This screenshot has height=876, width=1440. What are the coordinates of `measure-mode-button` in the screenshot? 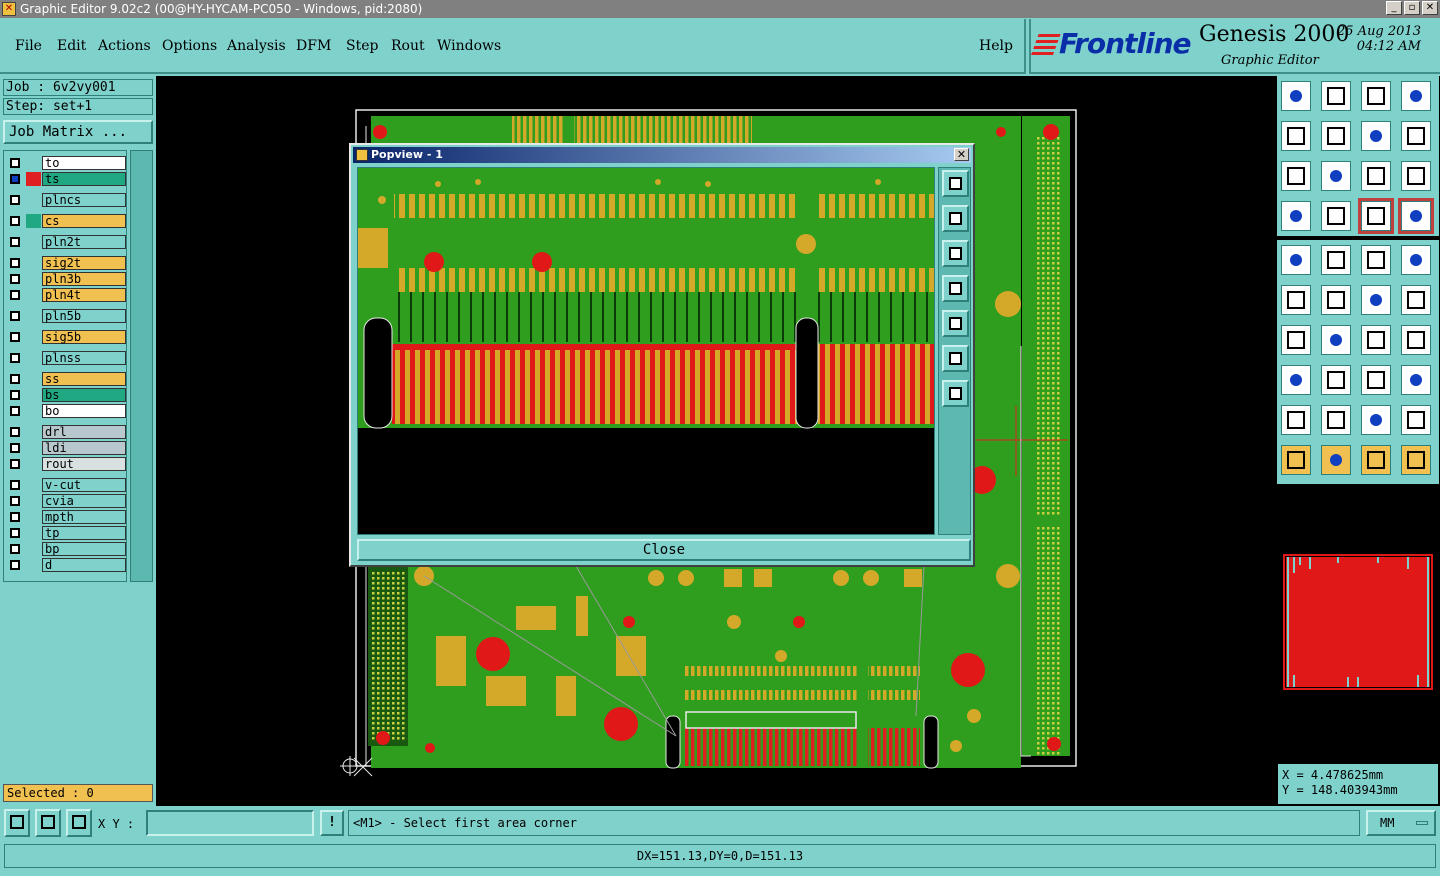 It's located at (48, 823).